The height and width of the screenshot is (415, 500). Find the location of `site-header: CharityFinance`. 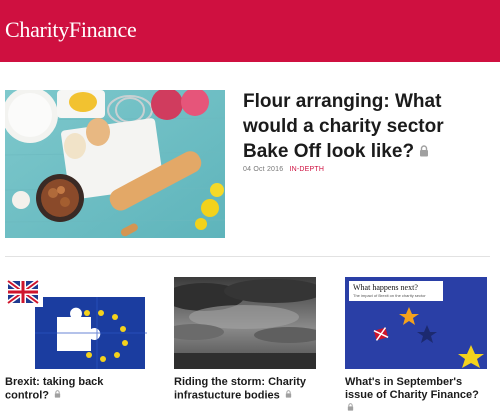

site-header: CharityFinance is located at coordinates (250, 31).